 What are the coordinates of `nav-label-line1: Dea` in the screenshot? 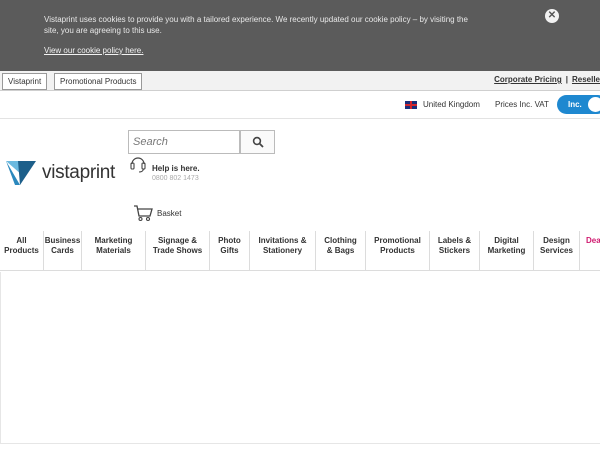 It's located at (593, 240).